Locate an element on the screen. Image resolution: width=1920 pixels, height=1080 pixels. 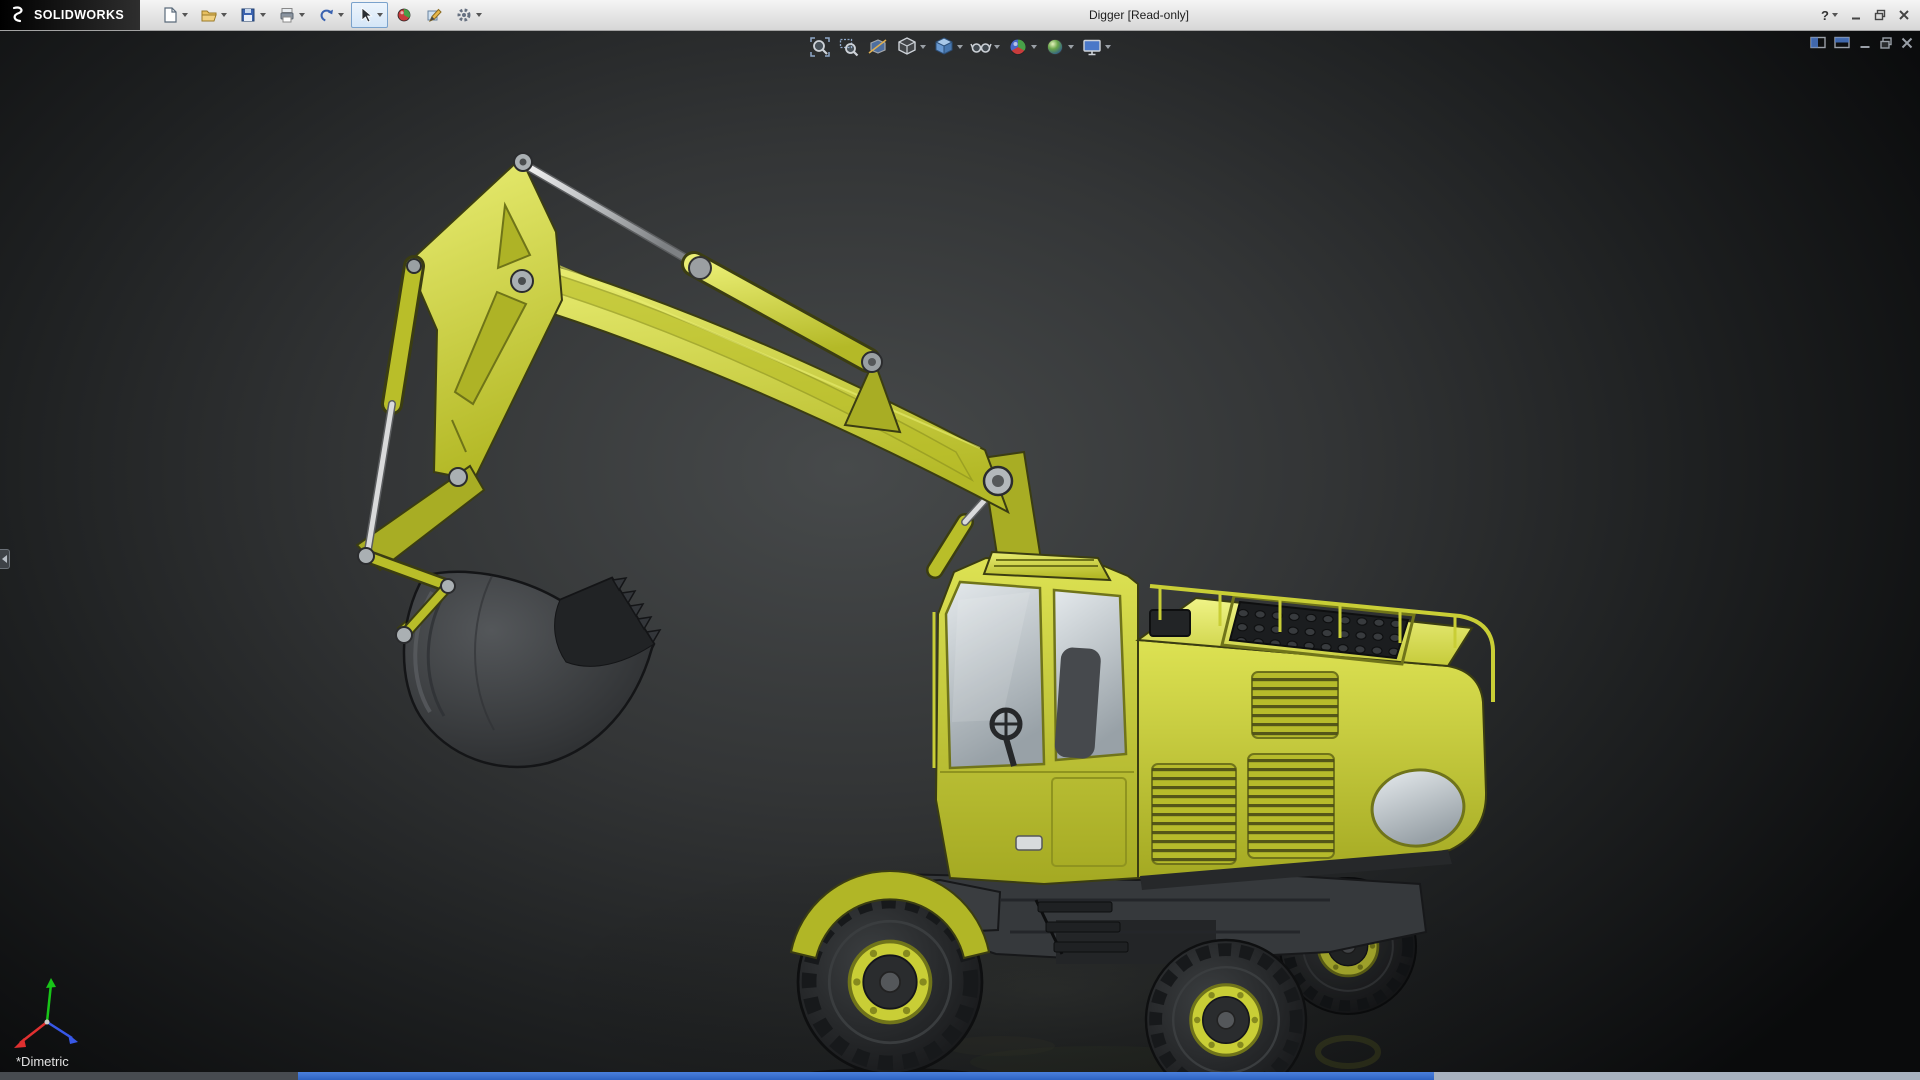
zoom-fit-icon is located at coordinates (820, 47).